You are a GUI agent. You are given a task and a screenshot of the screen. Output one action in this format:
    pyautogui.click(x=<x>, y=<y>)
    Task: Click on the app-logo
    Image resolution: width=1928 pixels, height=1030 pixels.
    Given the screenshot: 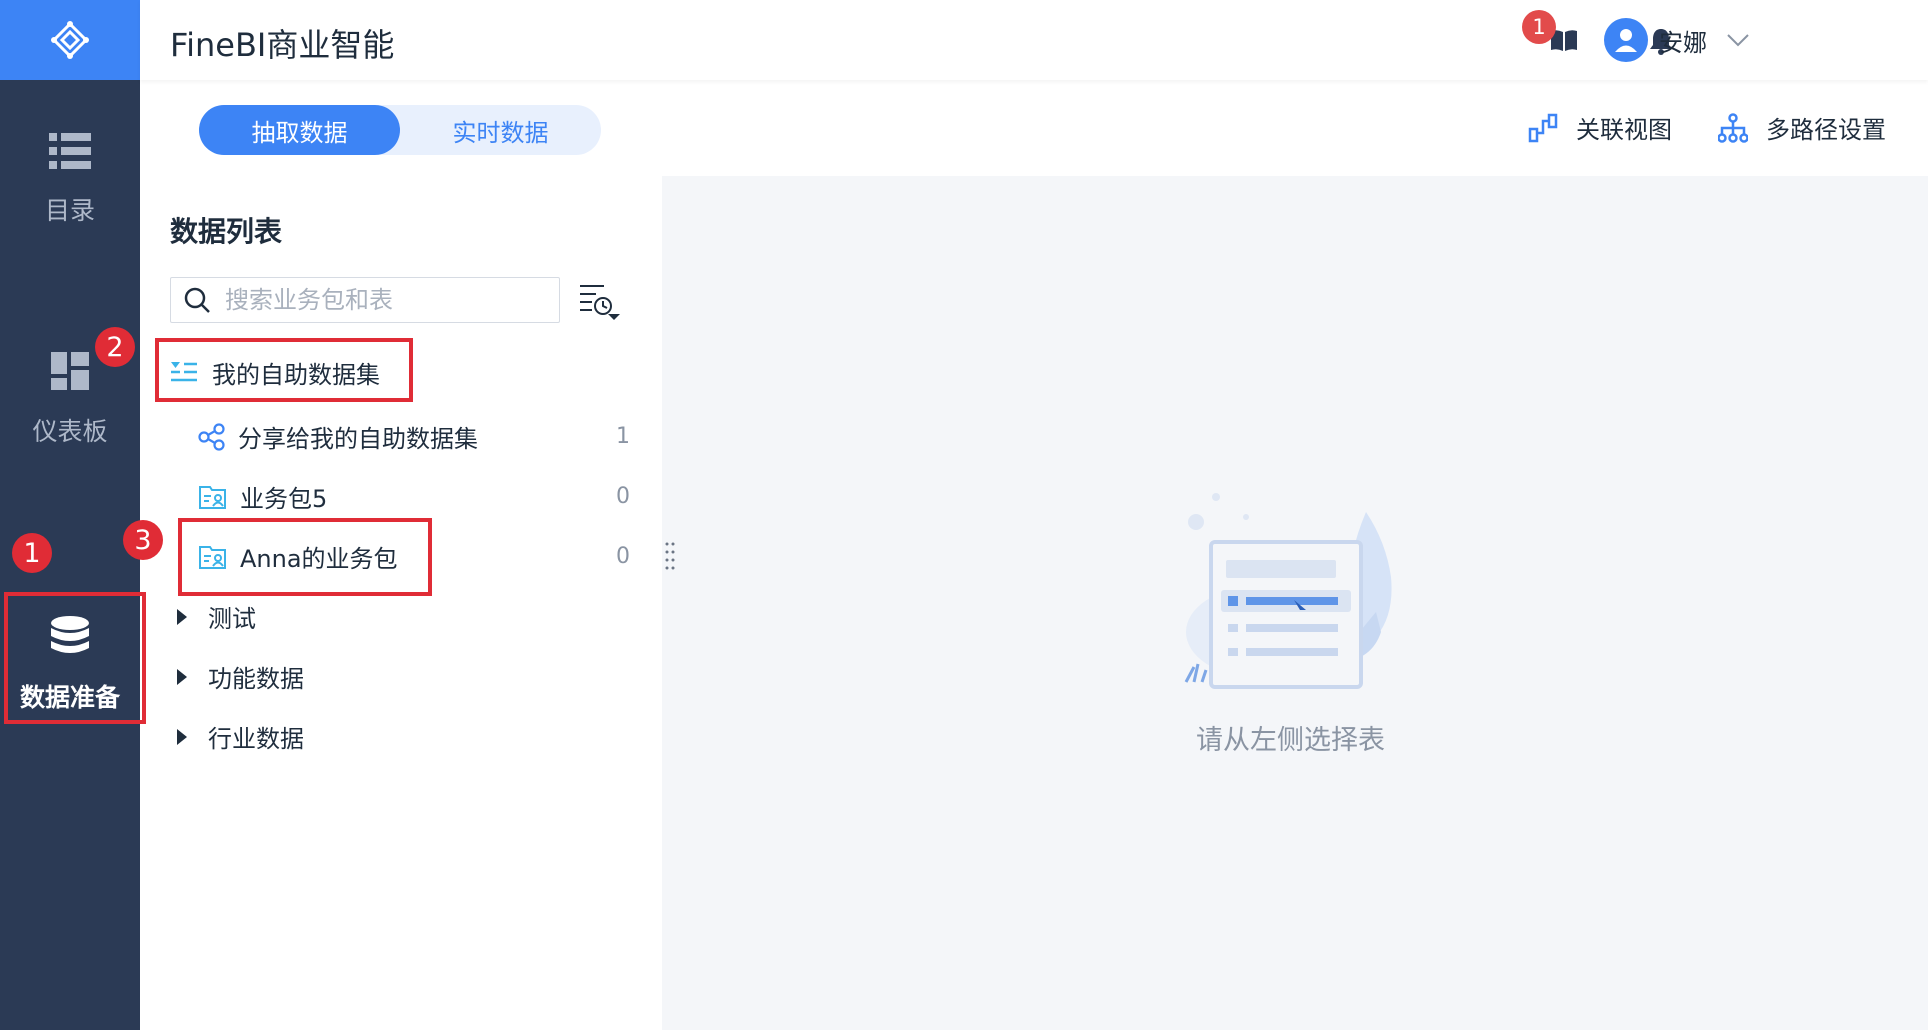 What is the action you would take?
    pyautogui.click(x=70, y=40)
    